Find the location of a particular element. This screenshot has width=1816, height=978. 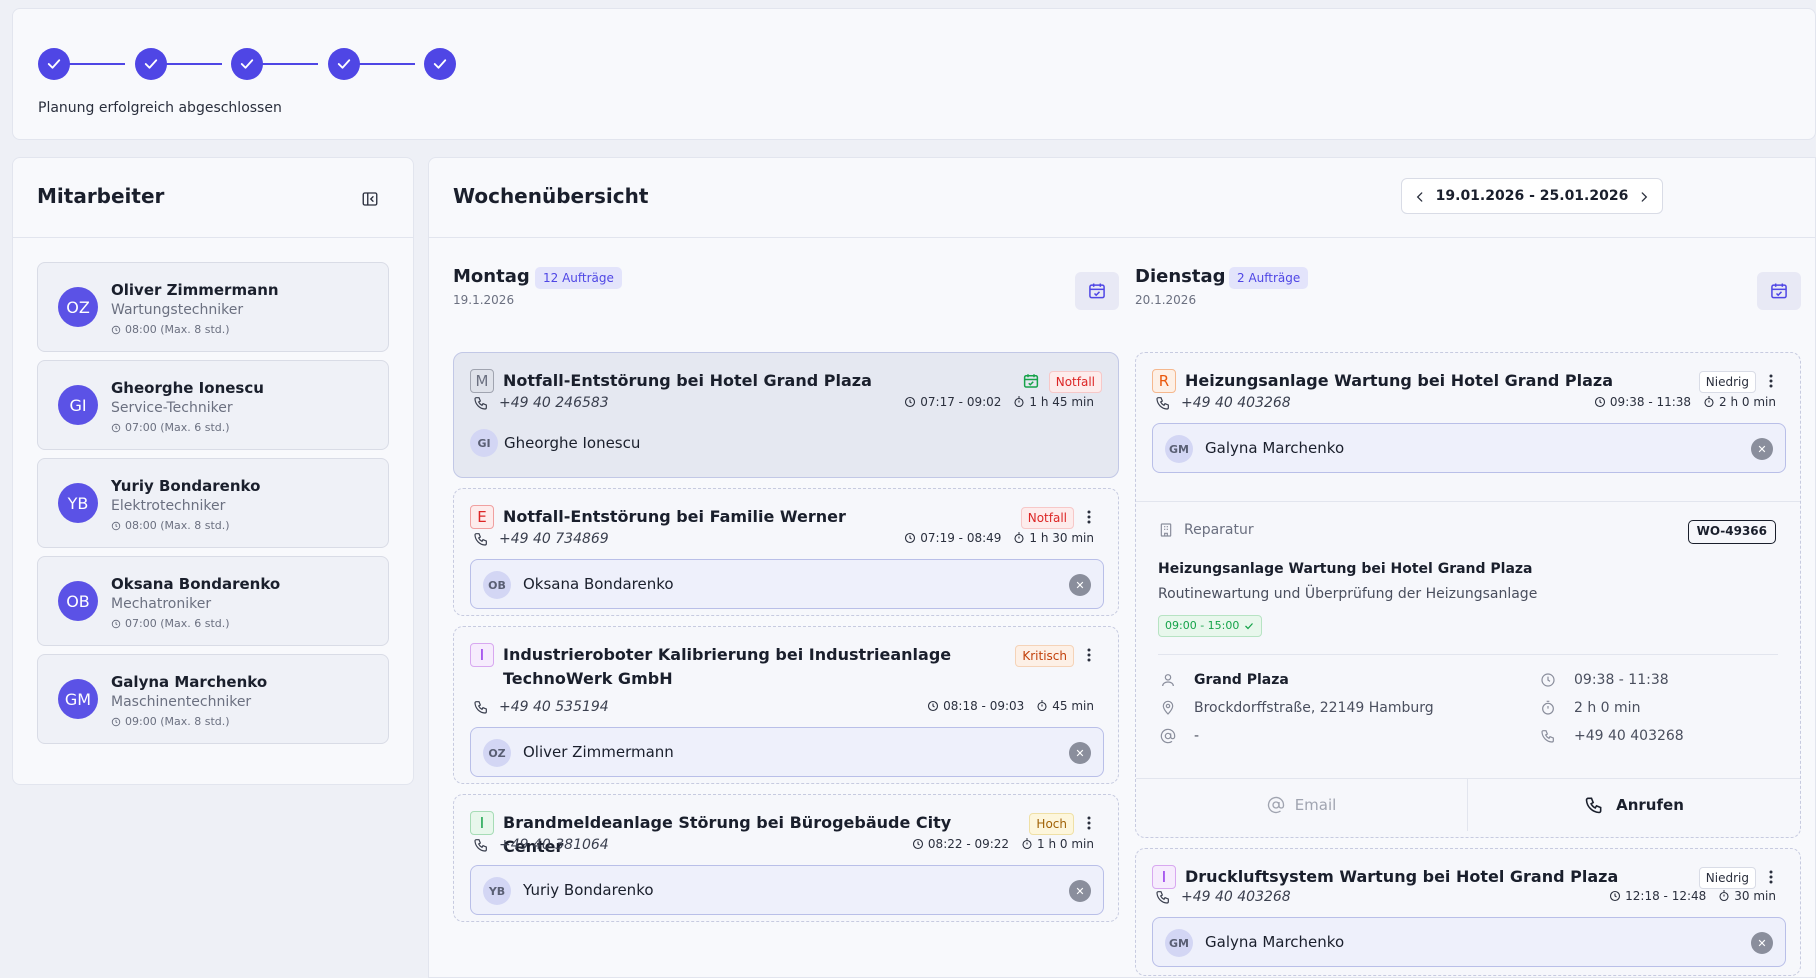

detail-time-row: 09:38 - 11:38 is located at coordinates (1603, 680).